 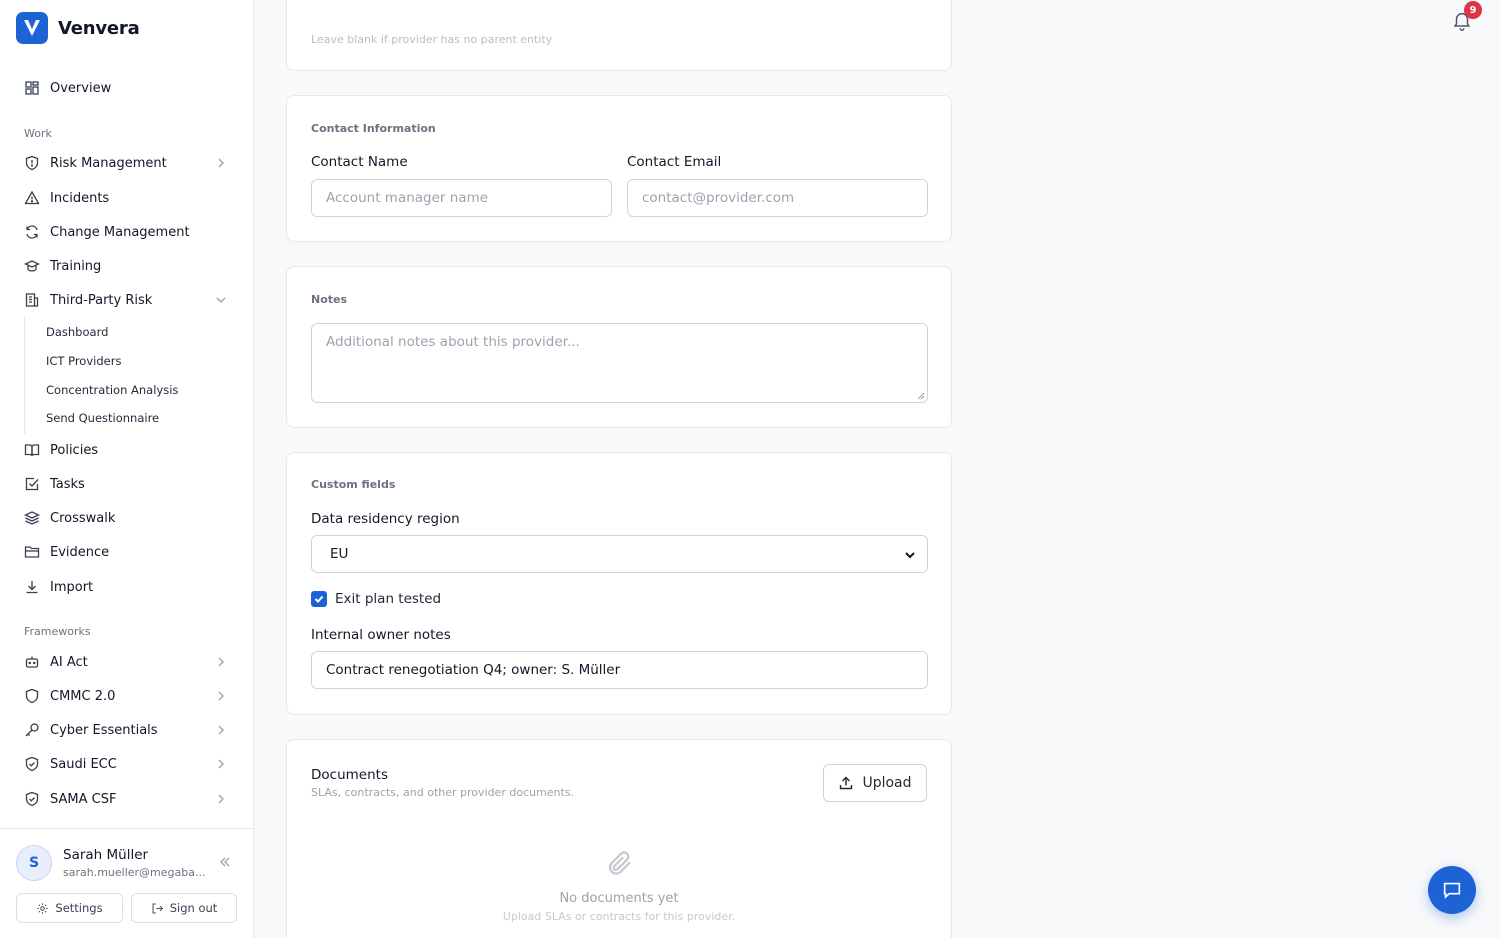 I want to click on upload-button: Upload, so click(x=875, y=783).